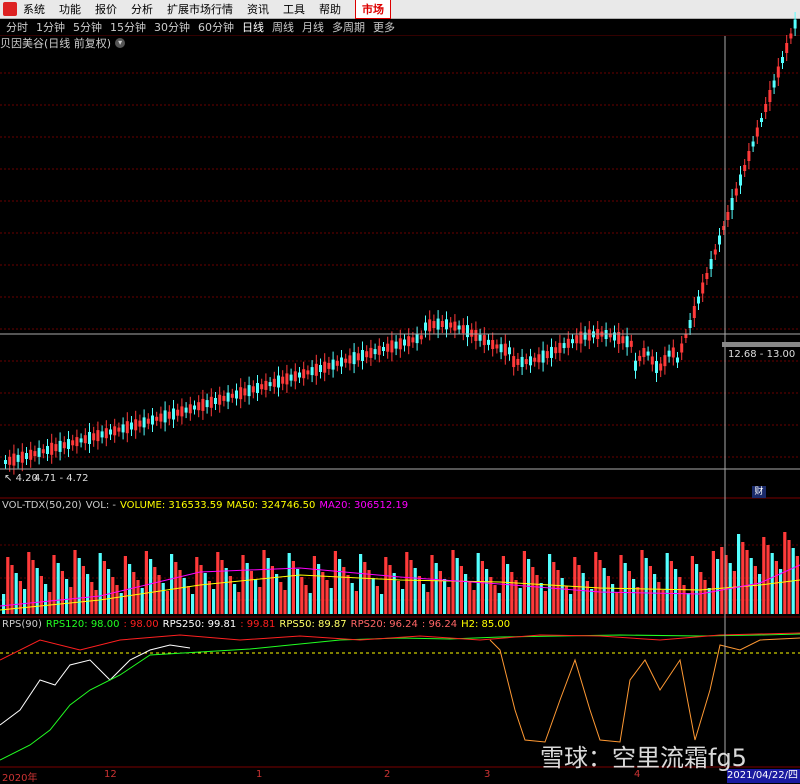 Image resolution: width=800 pixels, height=784 pixels. What do you see at coordinates (21, 478) in the screenshot?
I see `low-price-marker: ↖ 4.20` at bounding box center [21, 478].